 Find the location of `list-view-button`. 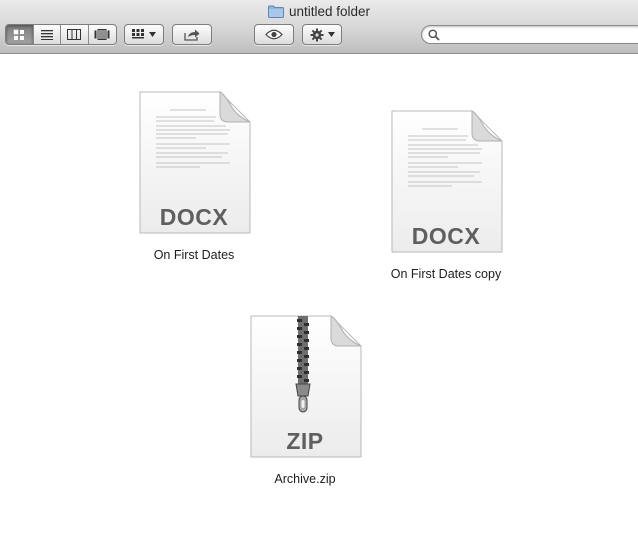

list-view-button is located at coordinates (47, 34).